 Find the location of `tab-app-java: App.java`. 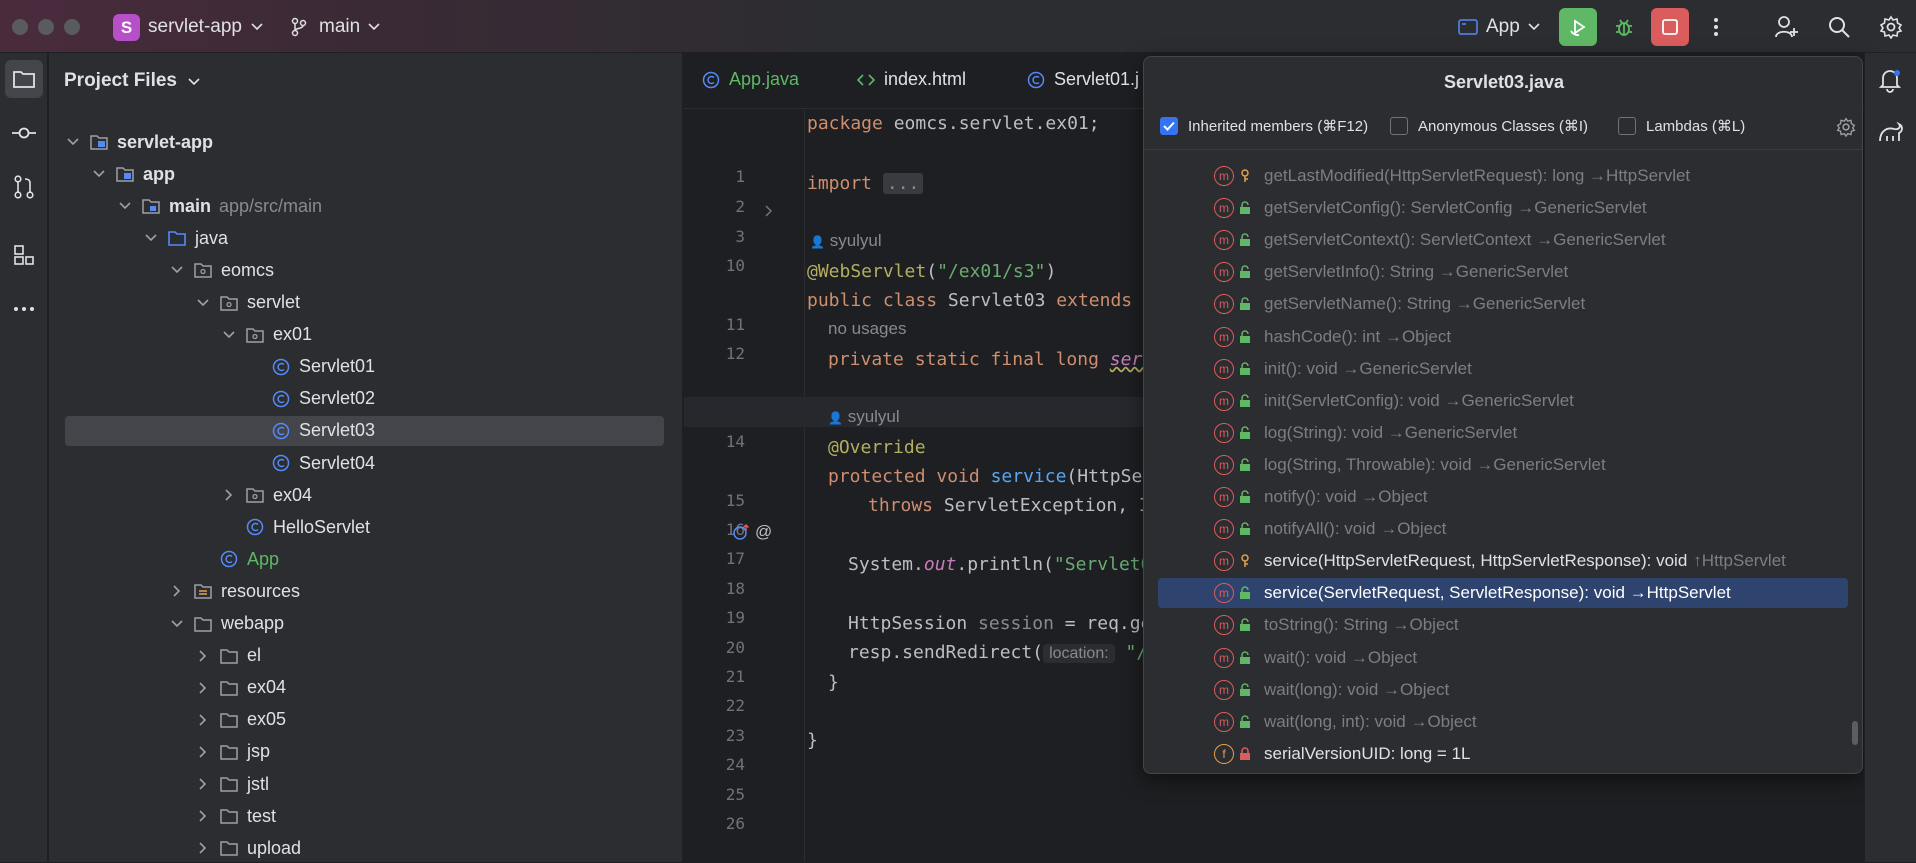

tab-app-java: App.java is located at coordinates (750, 79).